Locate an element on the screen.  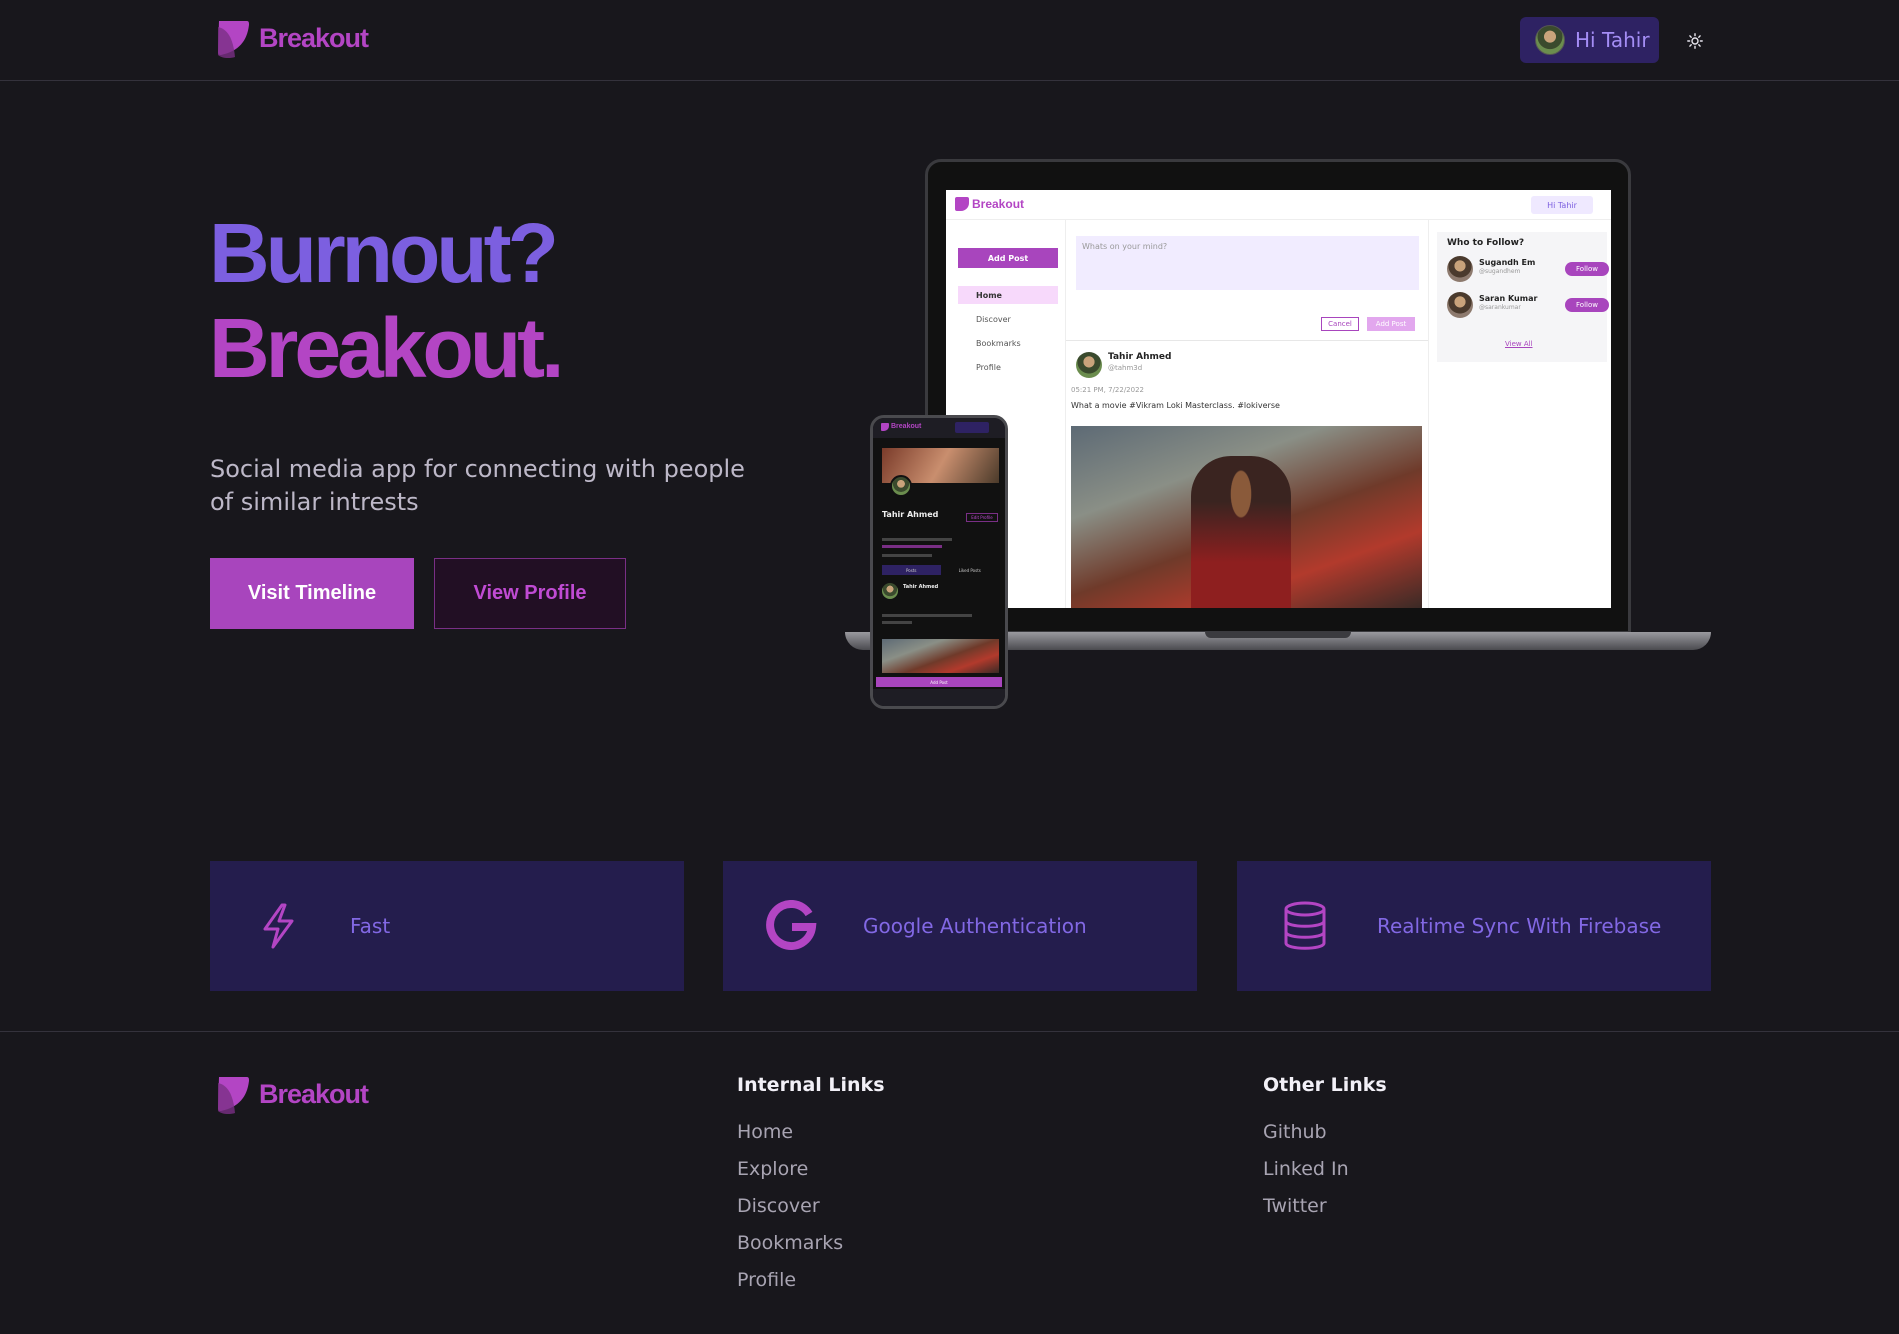
phone-bottom-nav is located at coordinates (939, 697).